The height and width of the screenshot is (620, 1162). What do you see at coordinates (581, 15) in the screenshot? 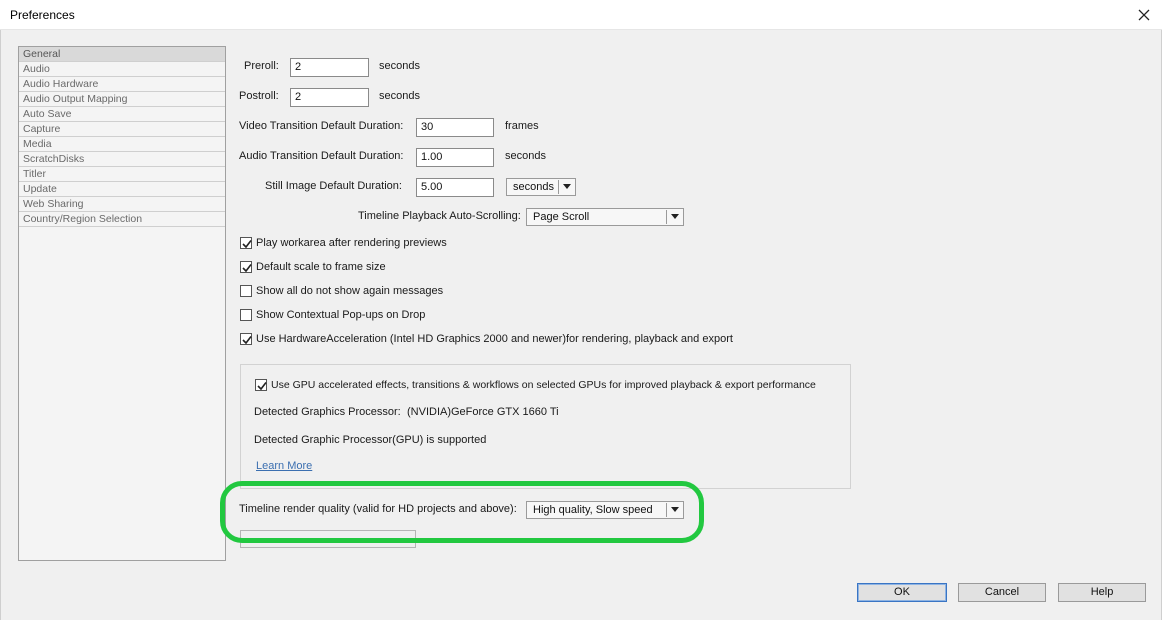
I see `title-bar: Preferences` at bounding box center [581, 15].